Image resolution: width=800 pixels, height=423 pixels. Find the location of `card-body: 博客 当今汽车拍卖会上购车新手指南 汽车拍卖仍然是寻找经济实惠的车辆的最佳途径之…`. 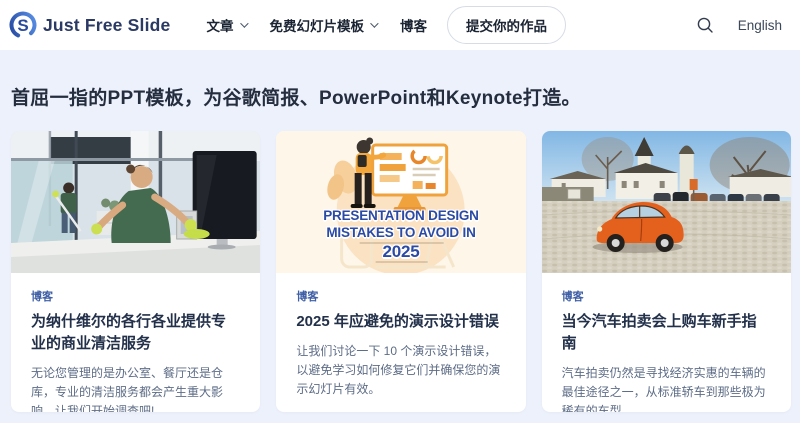

card-body: 博客 当今汽车拍卖会上购车新手指南 汽车拍卖仍然是寻找经济实惠的车辆的最佳途径之… is located at coordinates (666, 342).